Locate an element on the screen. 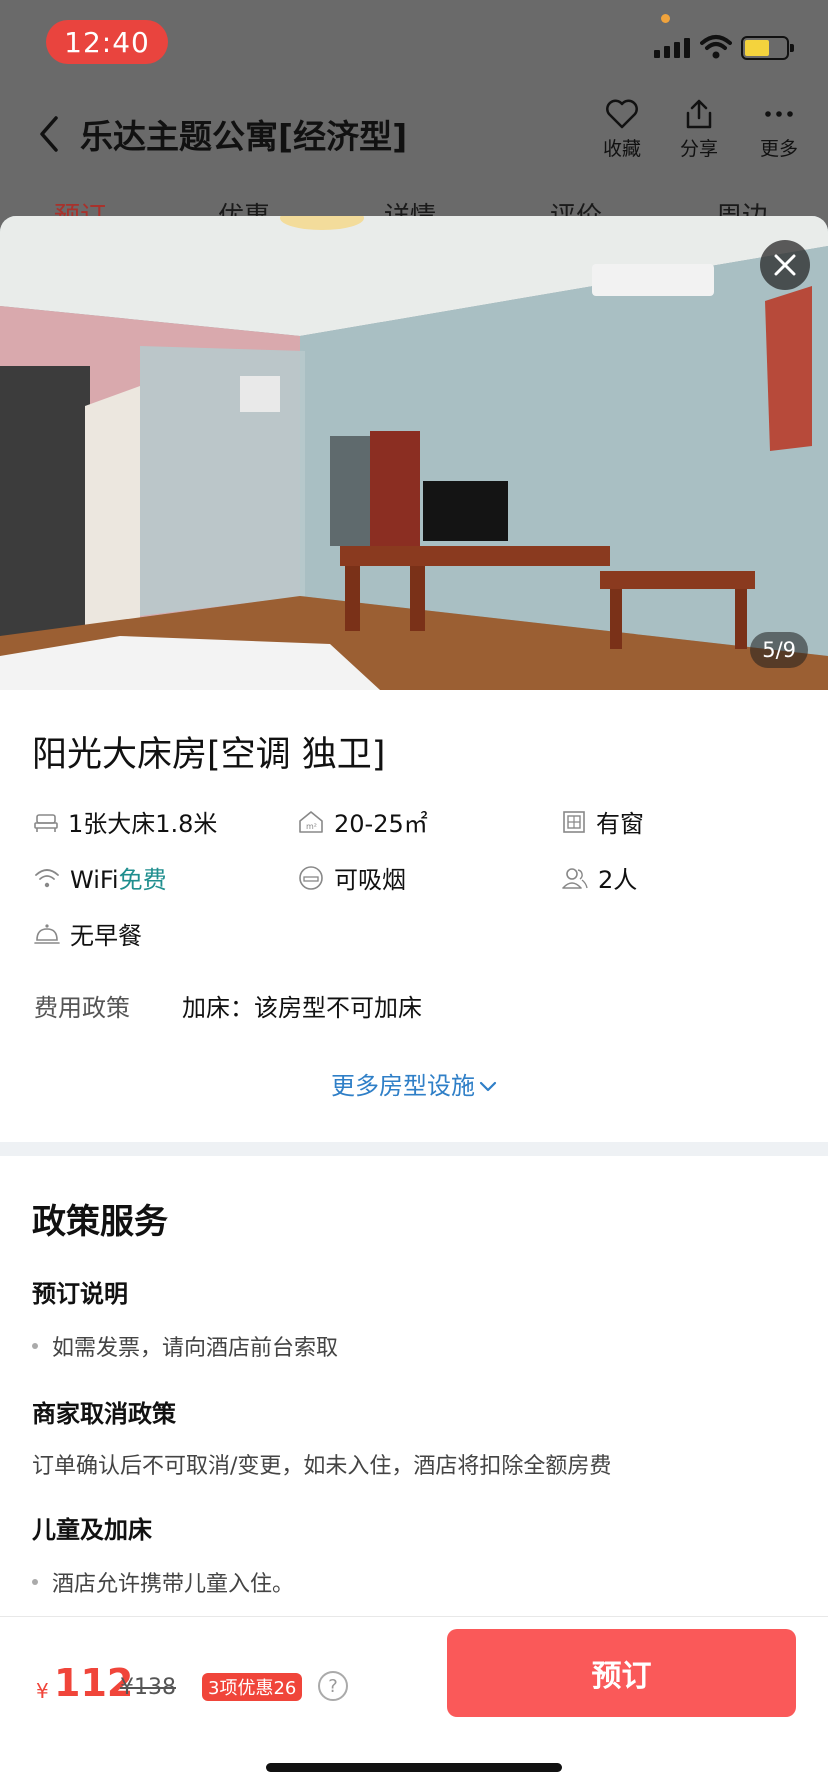 Image resolution: width=828 pixels, height=1792 pixels. back-arrow-icon is located at coordinates (49, 134).